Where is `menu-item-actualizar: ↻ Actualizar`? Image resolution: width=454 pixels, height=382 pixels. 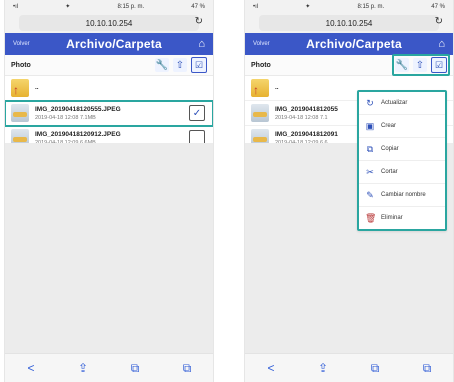
menu-item-actualizar: ↻ Actualizar is located at coordinates (402, 103).